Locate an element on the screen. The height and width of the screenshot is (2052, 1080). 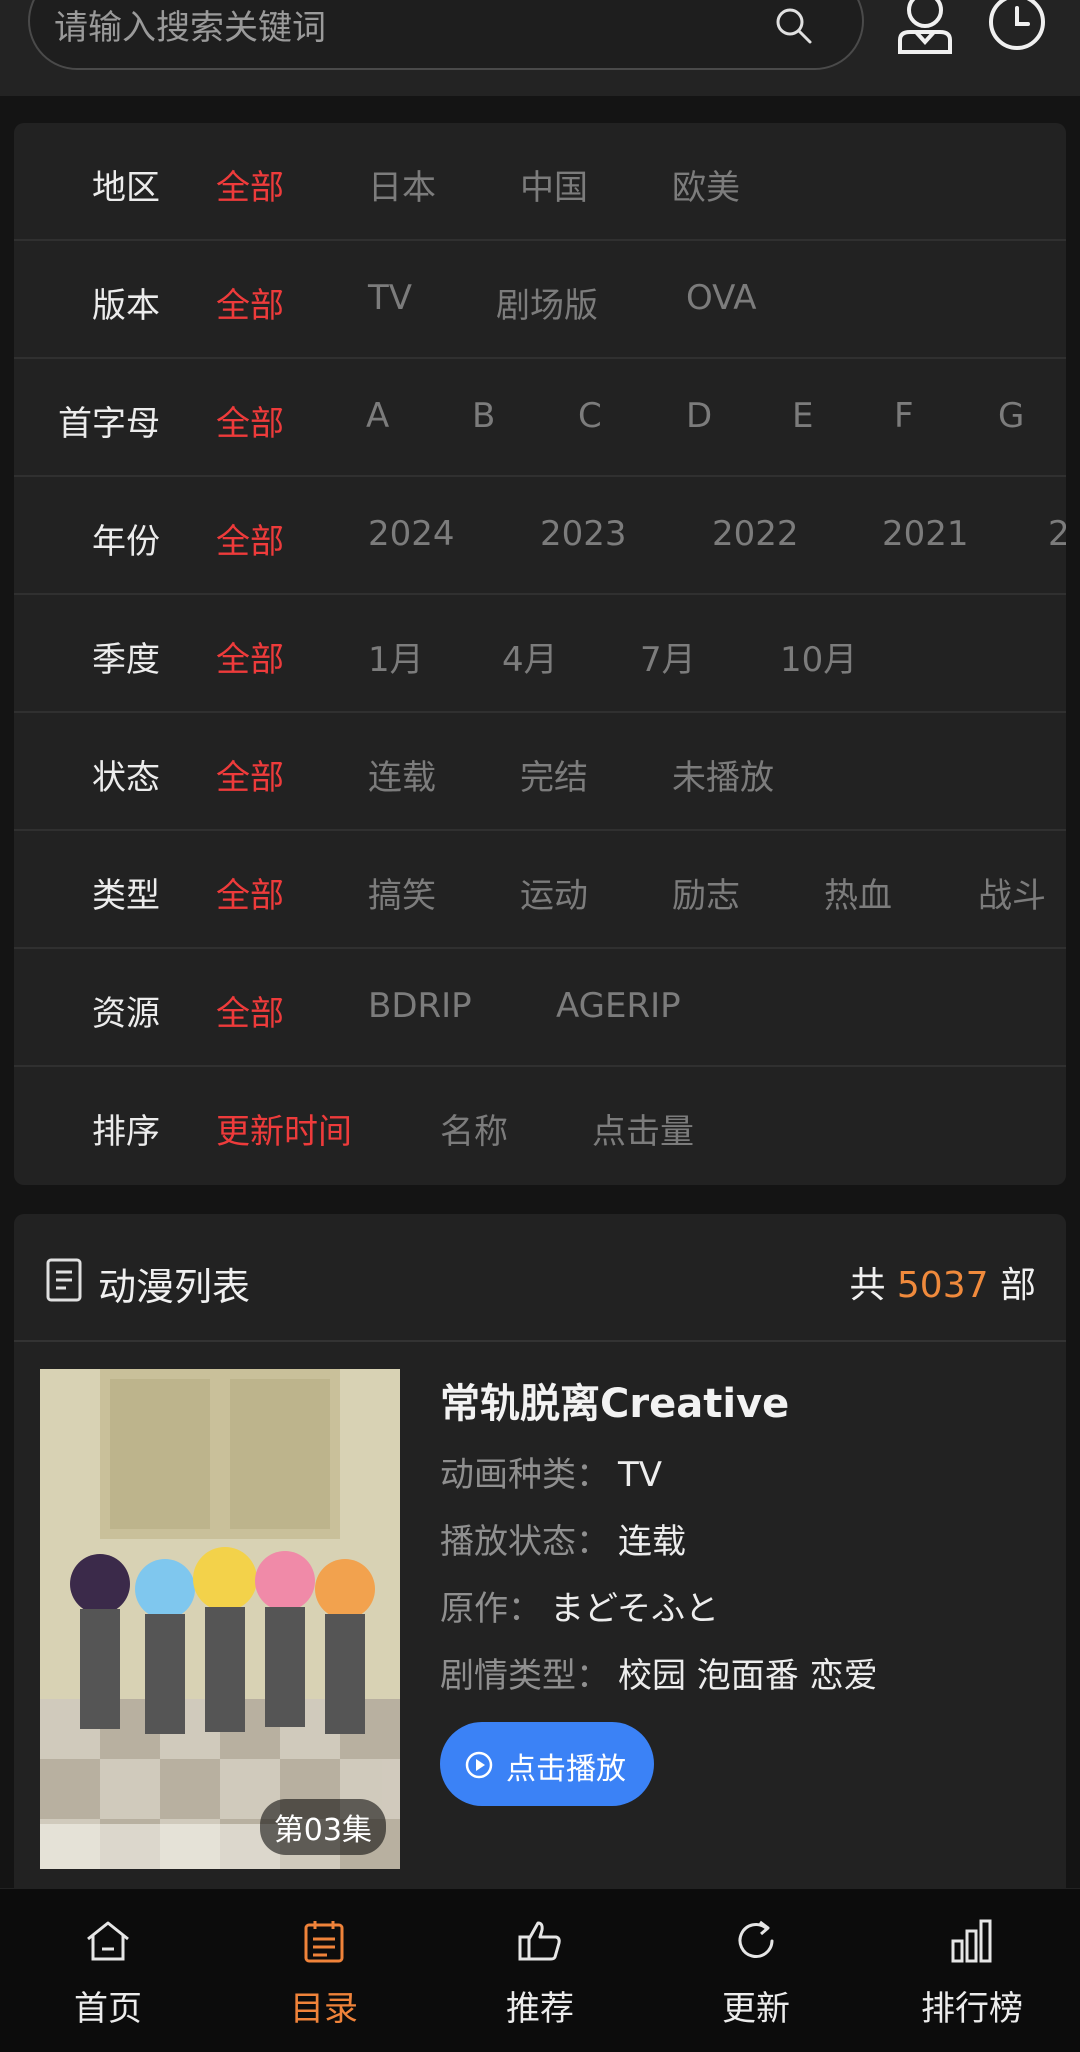
nav-label: 推荐 is located at coordinates (540, 2009).